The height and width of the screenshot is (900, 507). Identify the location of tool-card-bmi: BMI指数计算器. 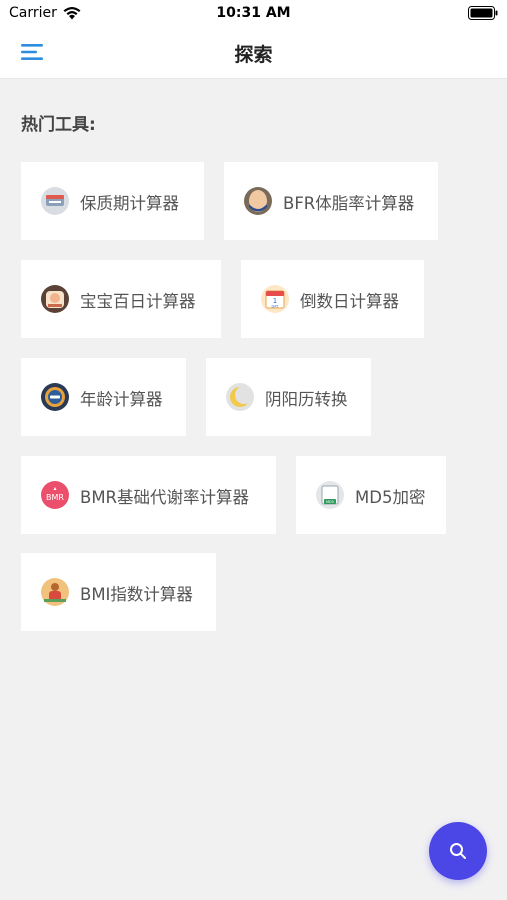
(118, 592).